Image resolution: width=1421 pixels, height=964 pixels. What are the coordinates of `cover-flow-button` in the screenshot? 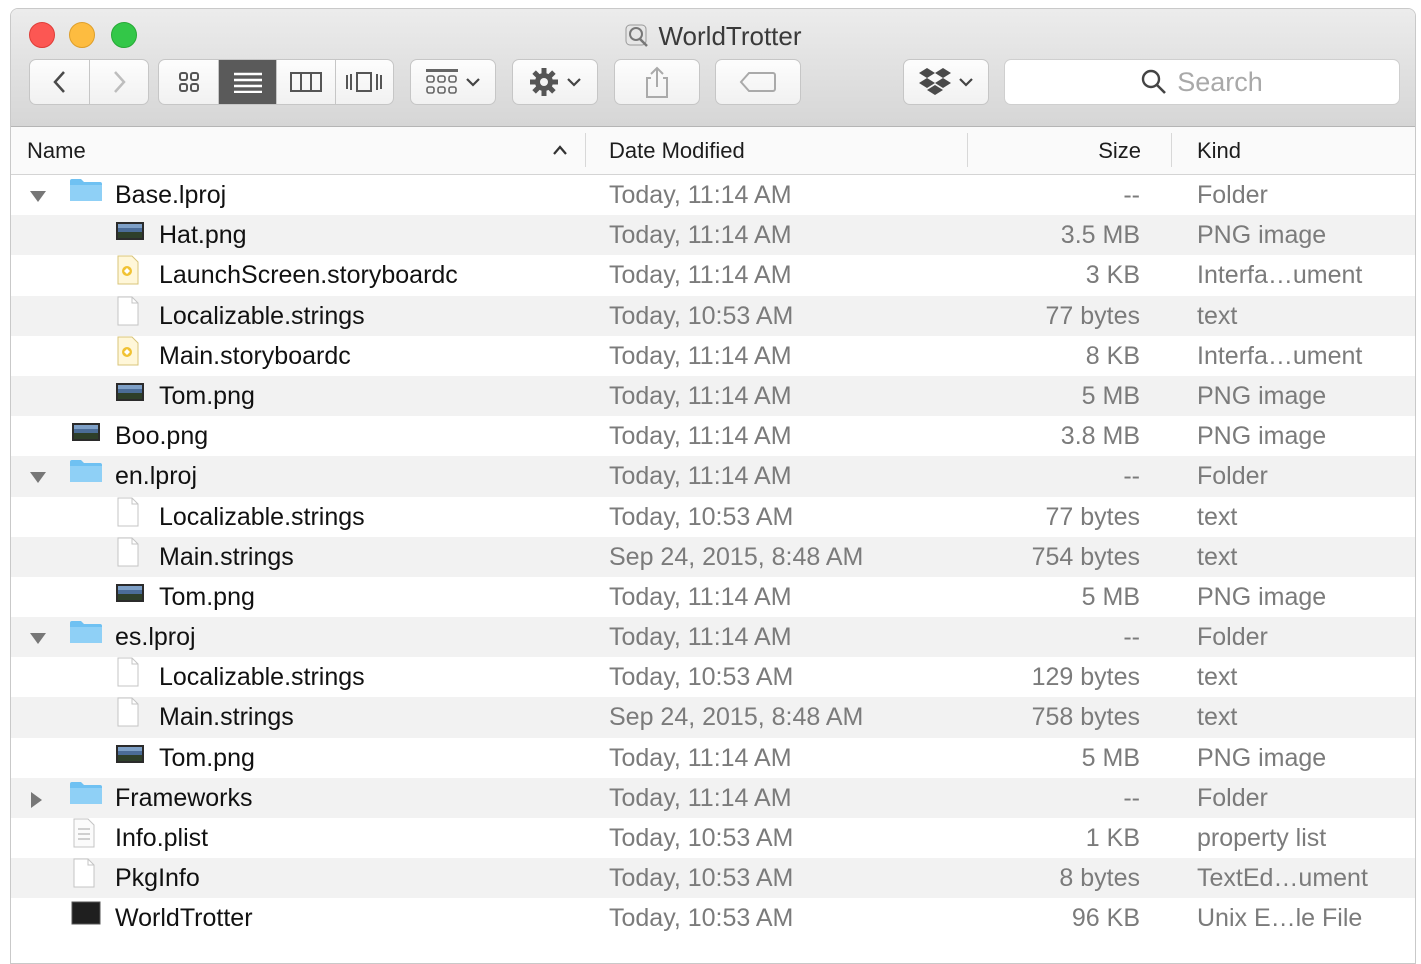 It's located at (364, 82).